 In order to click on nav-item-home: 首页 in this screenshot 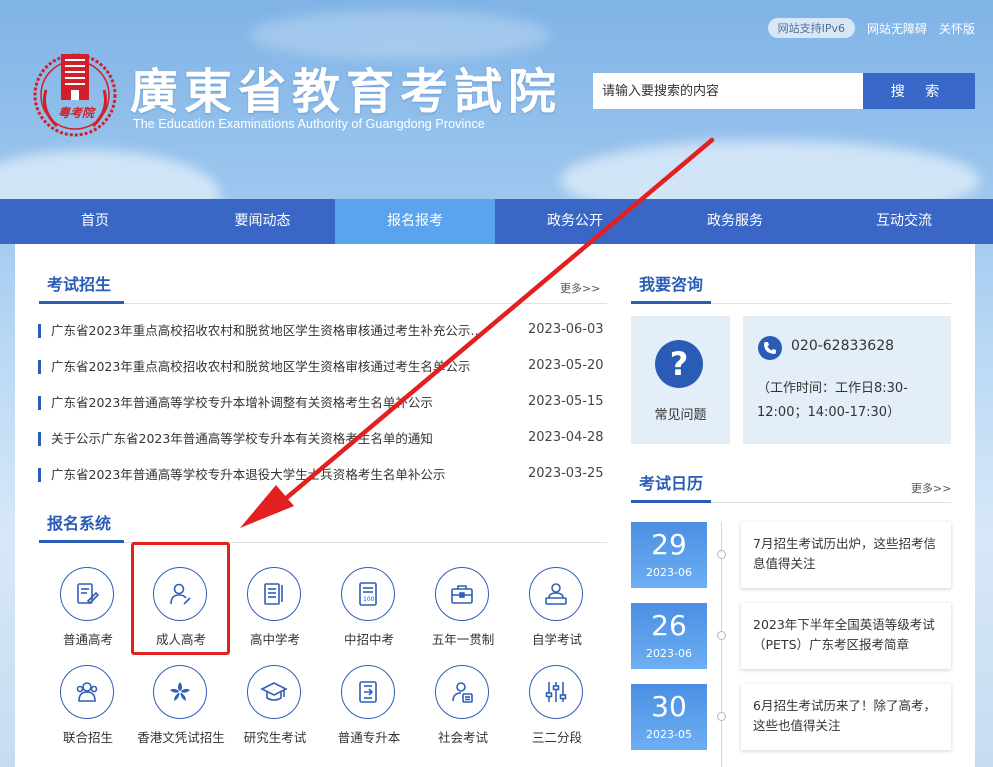, I will do `click(95, 221)`.